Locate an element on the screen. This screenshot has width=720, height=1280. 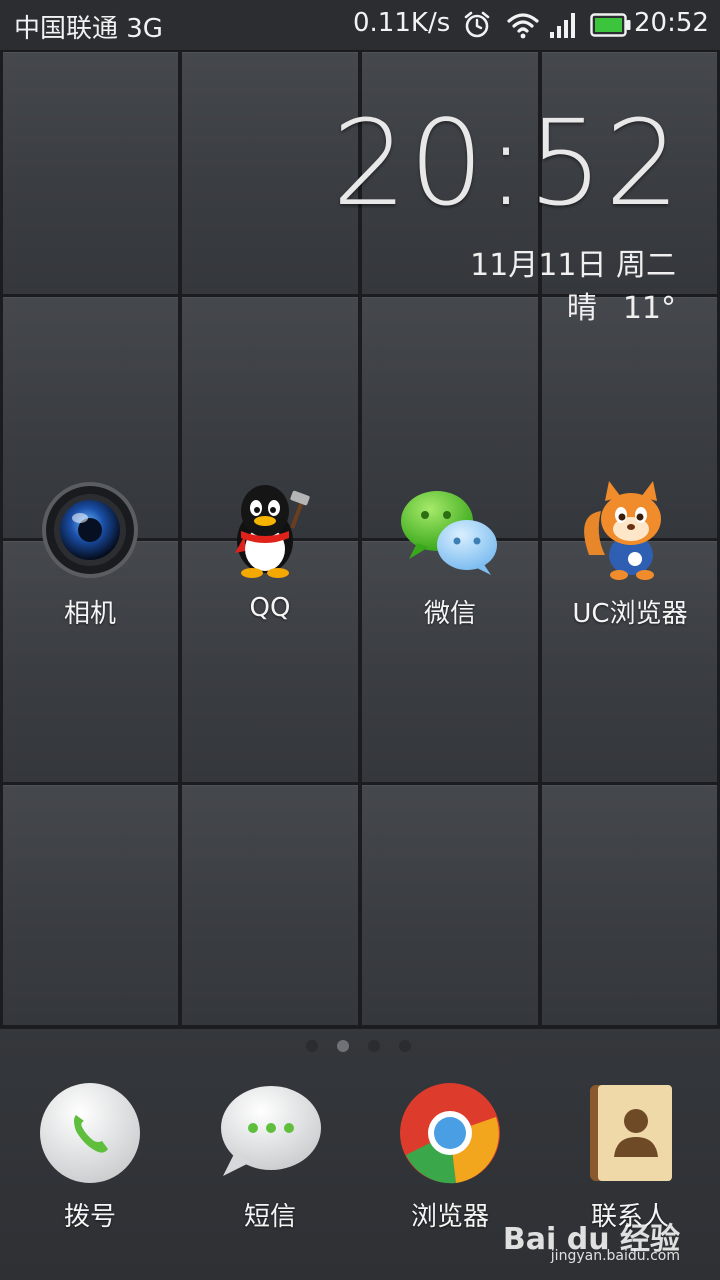
app-label: UC浏览器 is located at coordinates (630, 614).